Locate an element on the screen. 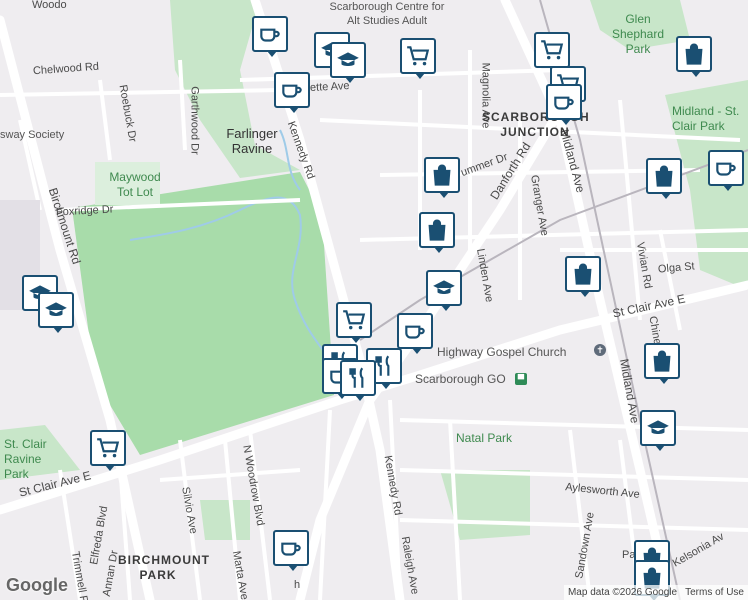 The image size is (748, 600). small-park-south is located at coordinates (225, 520).